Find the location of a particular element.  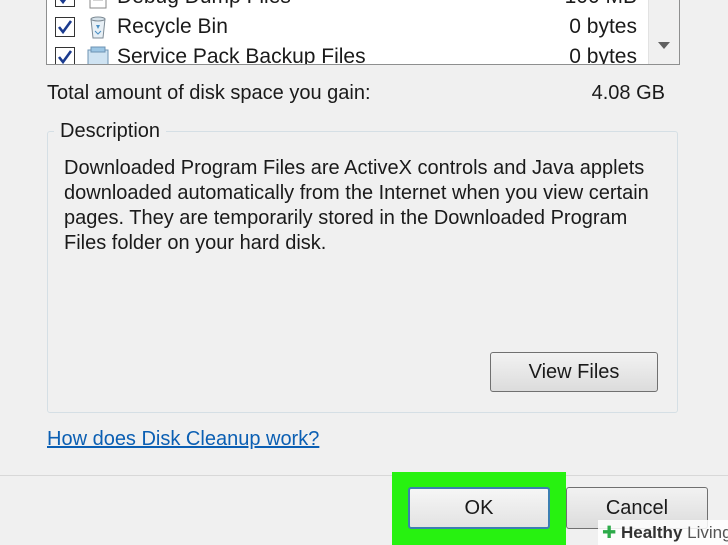

file-name: Debug Dump Files is located at coordinates (204, 4).